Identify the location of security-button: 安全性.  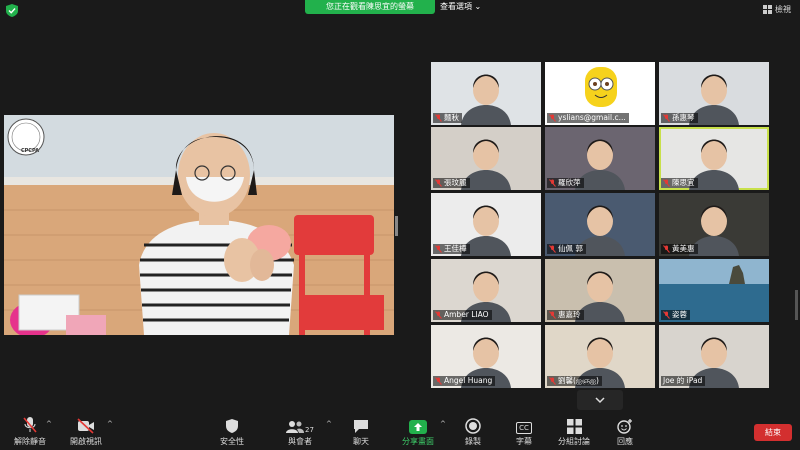
(232, 431).